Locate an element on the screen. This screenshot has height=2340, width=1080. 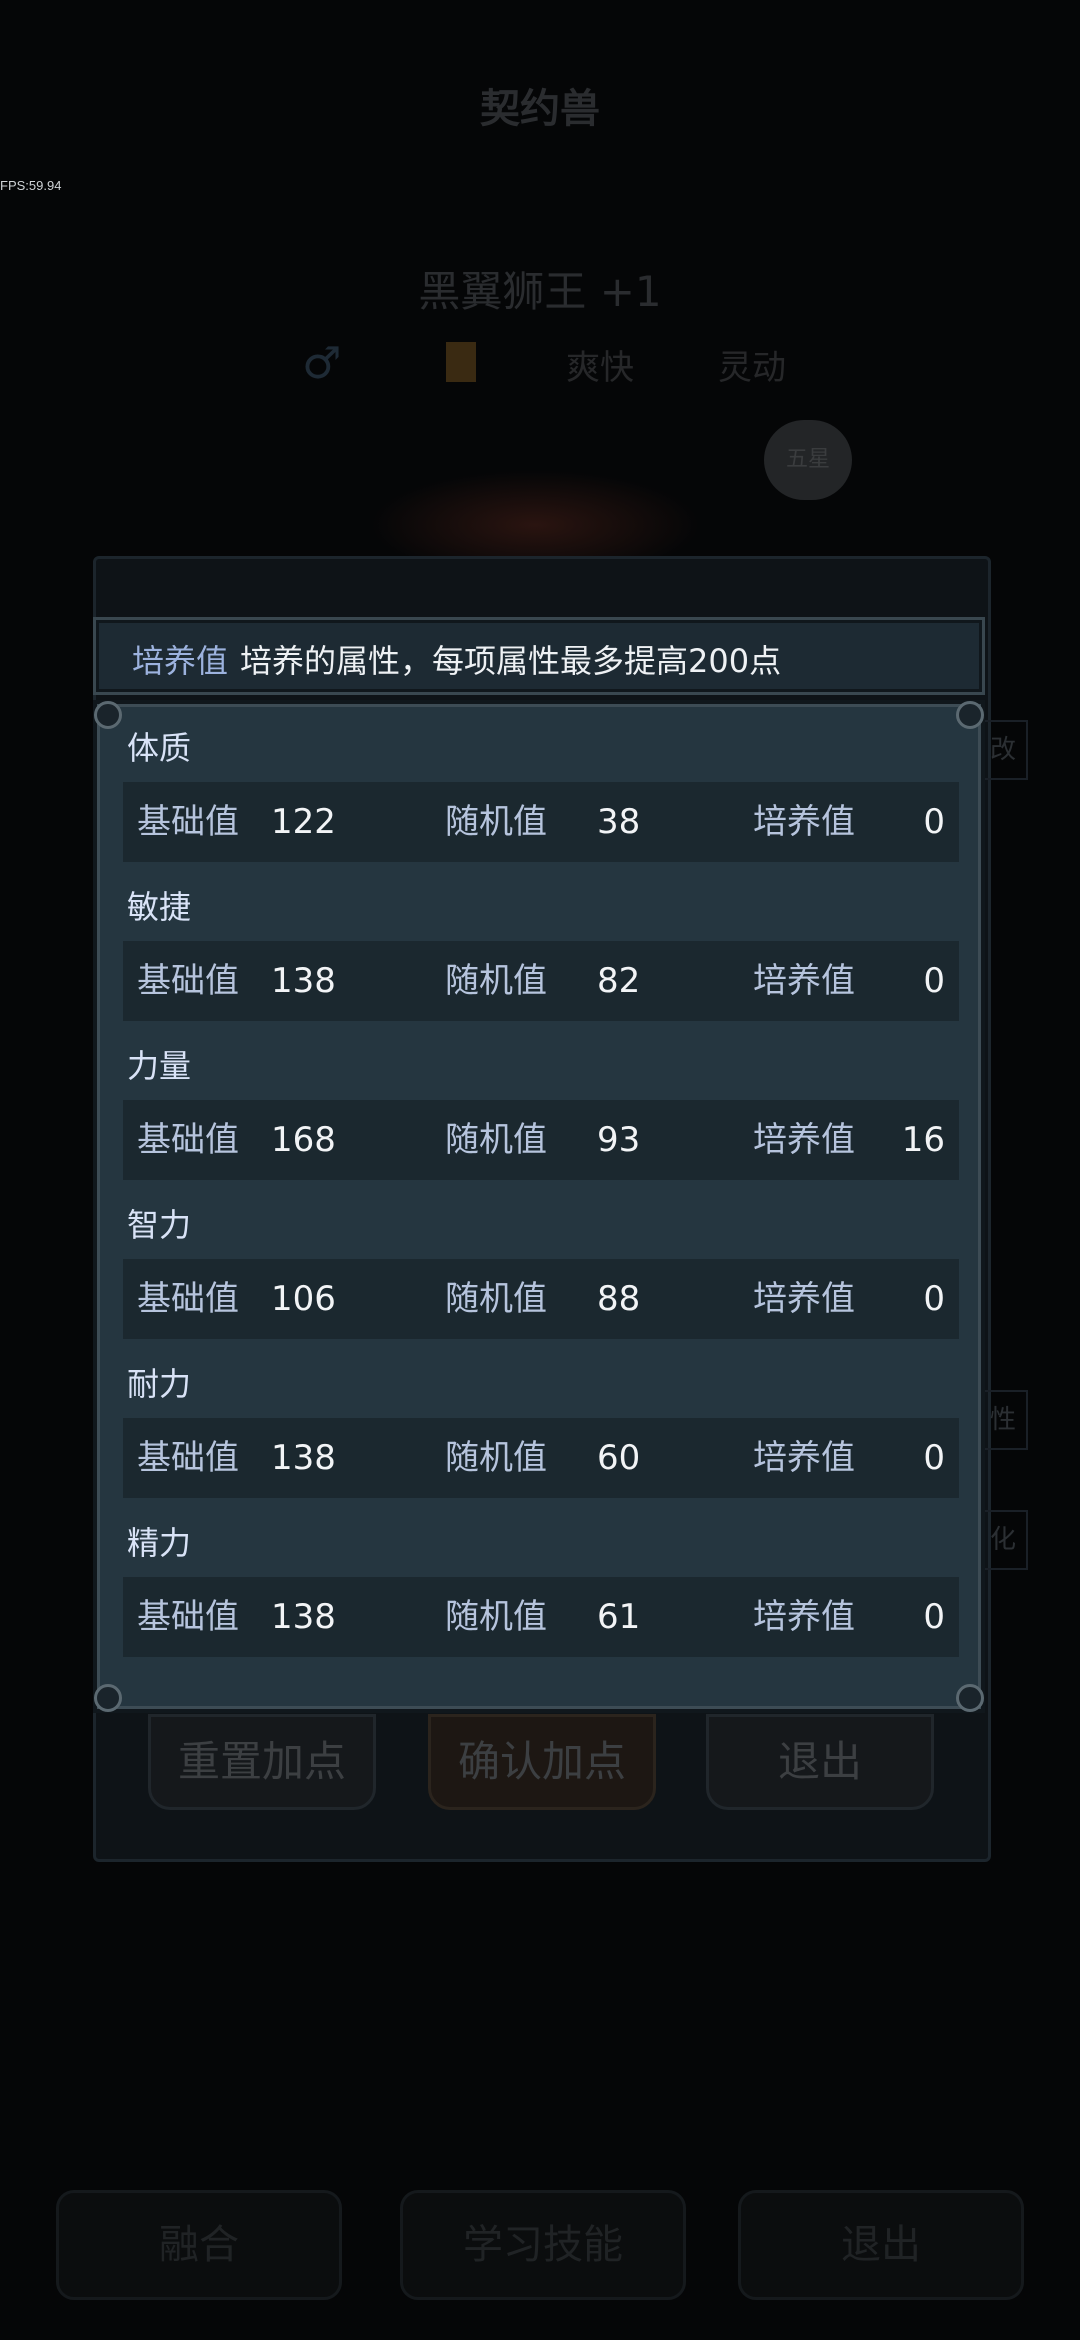
side-tab: 改 is located at coordinates (1003, 750).